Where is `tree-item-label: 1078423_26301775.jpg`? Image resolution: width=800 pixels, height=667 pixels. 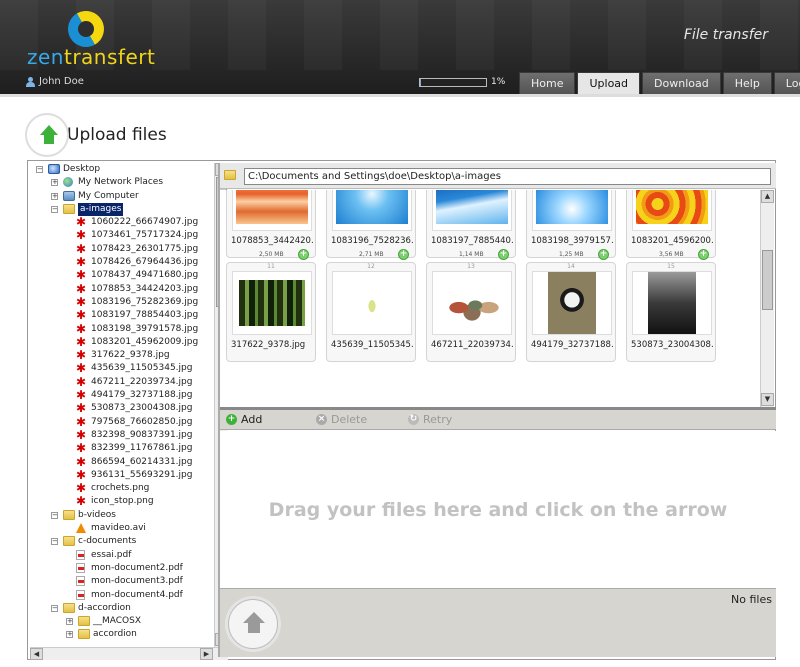
tree-item-label: 1078423_26301775.jpg is located at coordinates (145, 248).